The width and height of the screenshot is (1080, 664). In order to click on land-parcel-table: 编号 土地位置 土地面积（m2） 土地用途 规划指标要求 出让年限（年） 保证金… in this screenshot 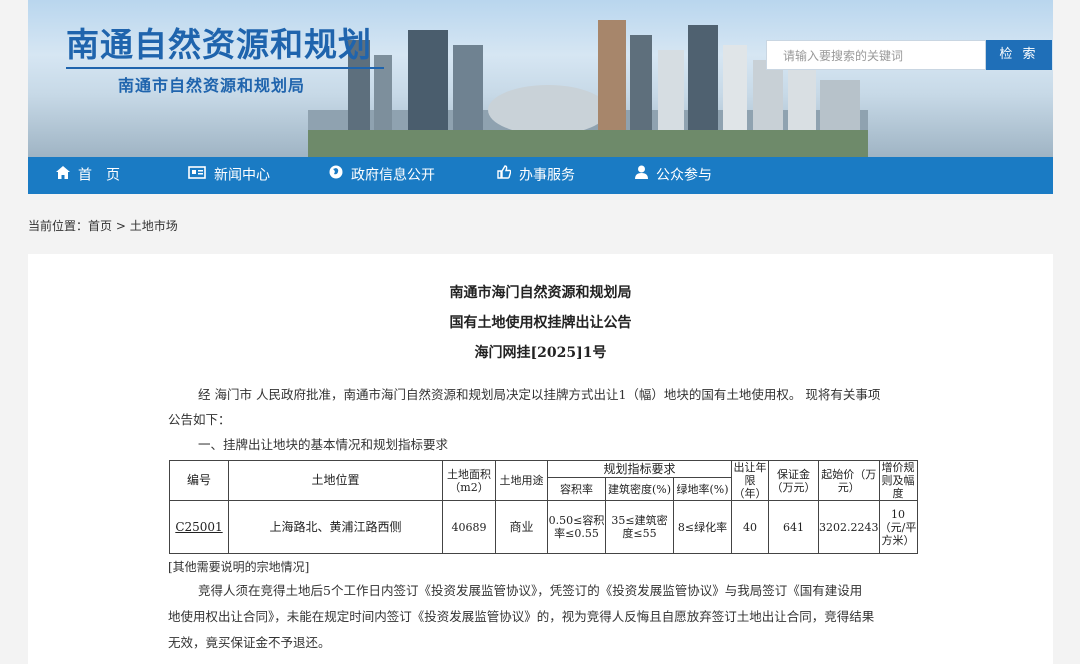, I will do `click(543, 507)`.